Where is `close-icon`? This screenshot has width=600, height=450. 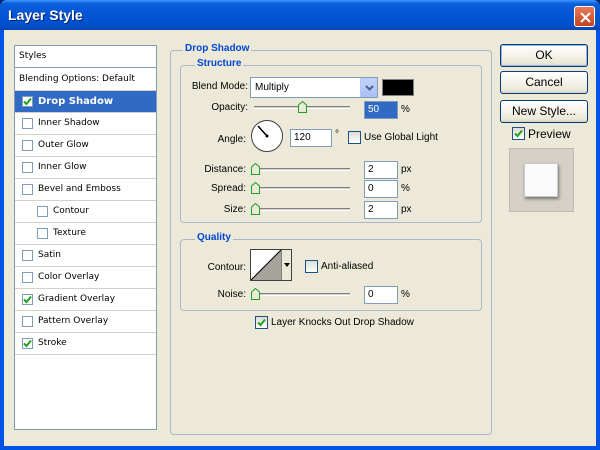
close-icon is located at coordinates (585, 17).